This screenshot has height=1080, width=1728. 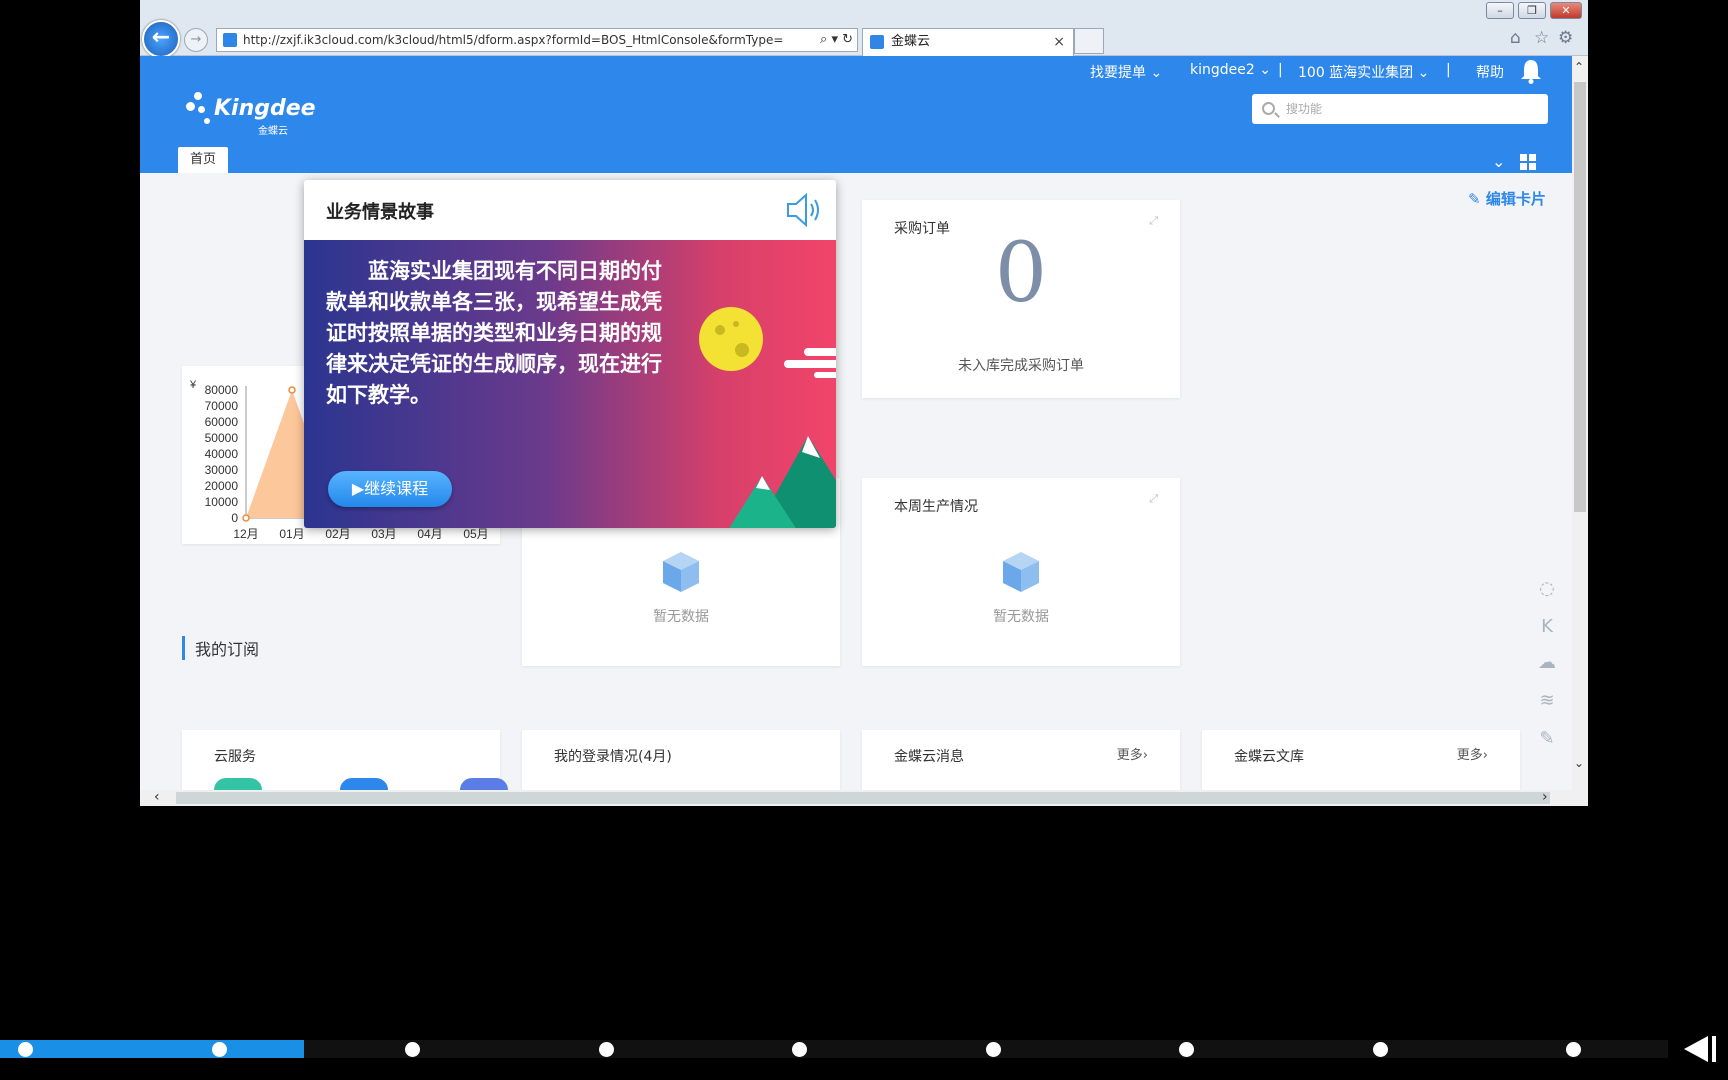 What do you see at coordinates (1515, 38) in the screenshot?
I see `home-icon: ⌂` at bounding box center [1515, 38].